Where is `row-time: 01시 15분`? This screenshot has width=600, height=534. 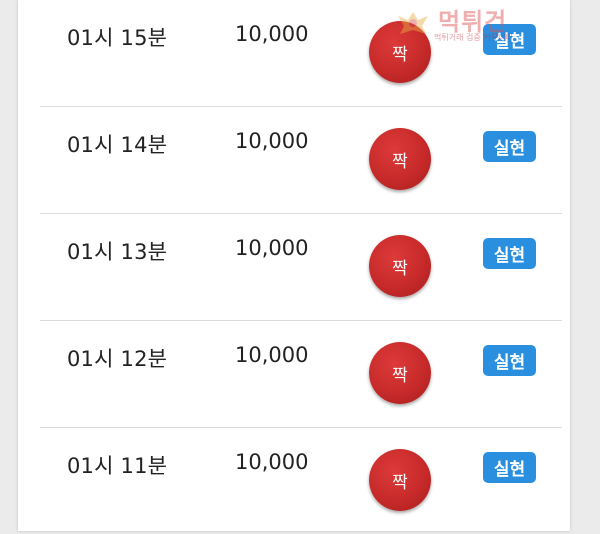 row-time: 01시 15분 is located at coordinates (117, 38).